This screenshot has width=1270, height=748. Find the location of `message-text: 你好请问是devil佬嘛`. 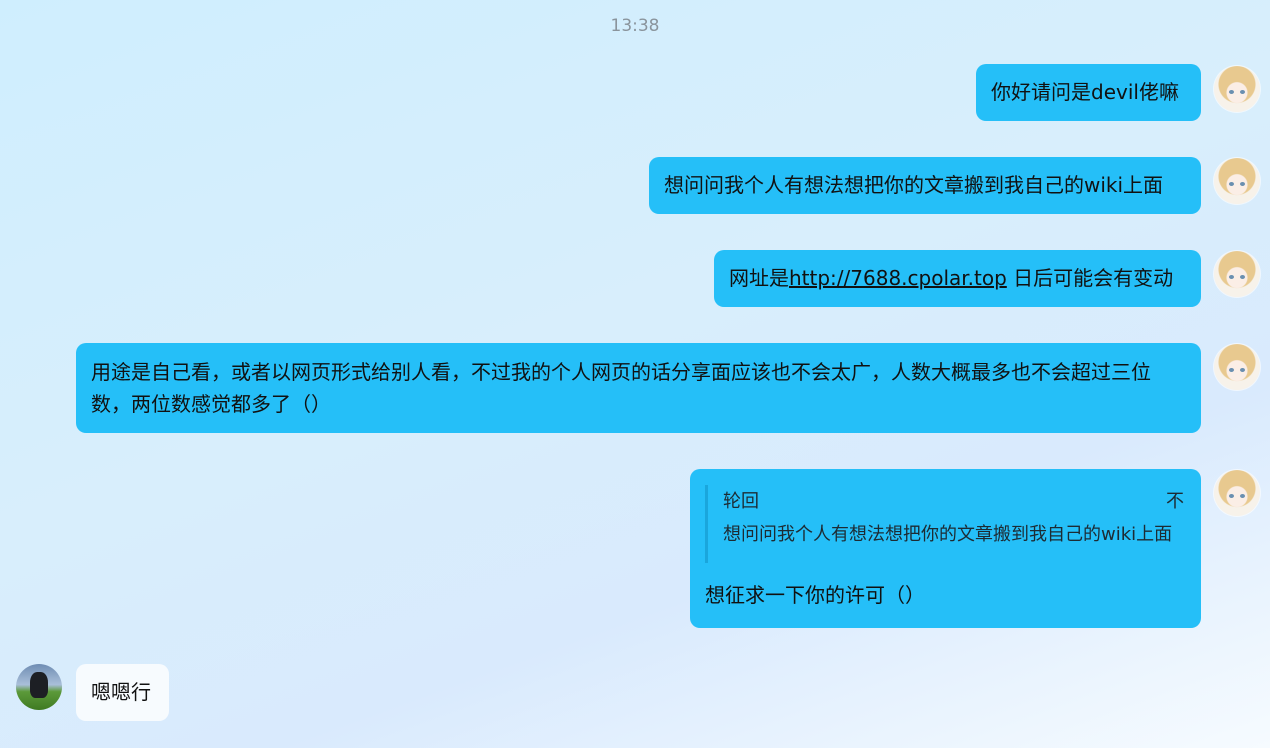

message-text: 你好请问是devil佬嘛 is located at coordinates (1085, 92).